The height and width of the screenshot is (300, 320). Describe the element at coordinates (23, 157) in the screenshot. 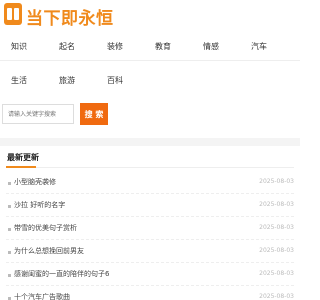

I see `section-title-latest: 最新更新` at that location.